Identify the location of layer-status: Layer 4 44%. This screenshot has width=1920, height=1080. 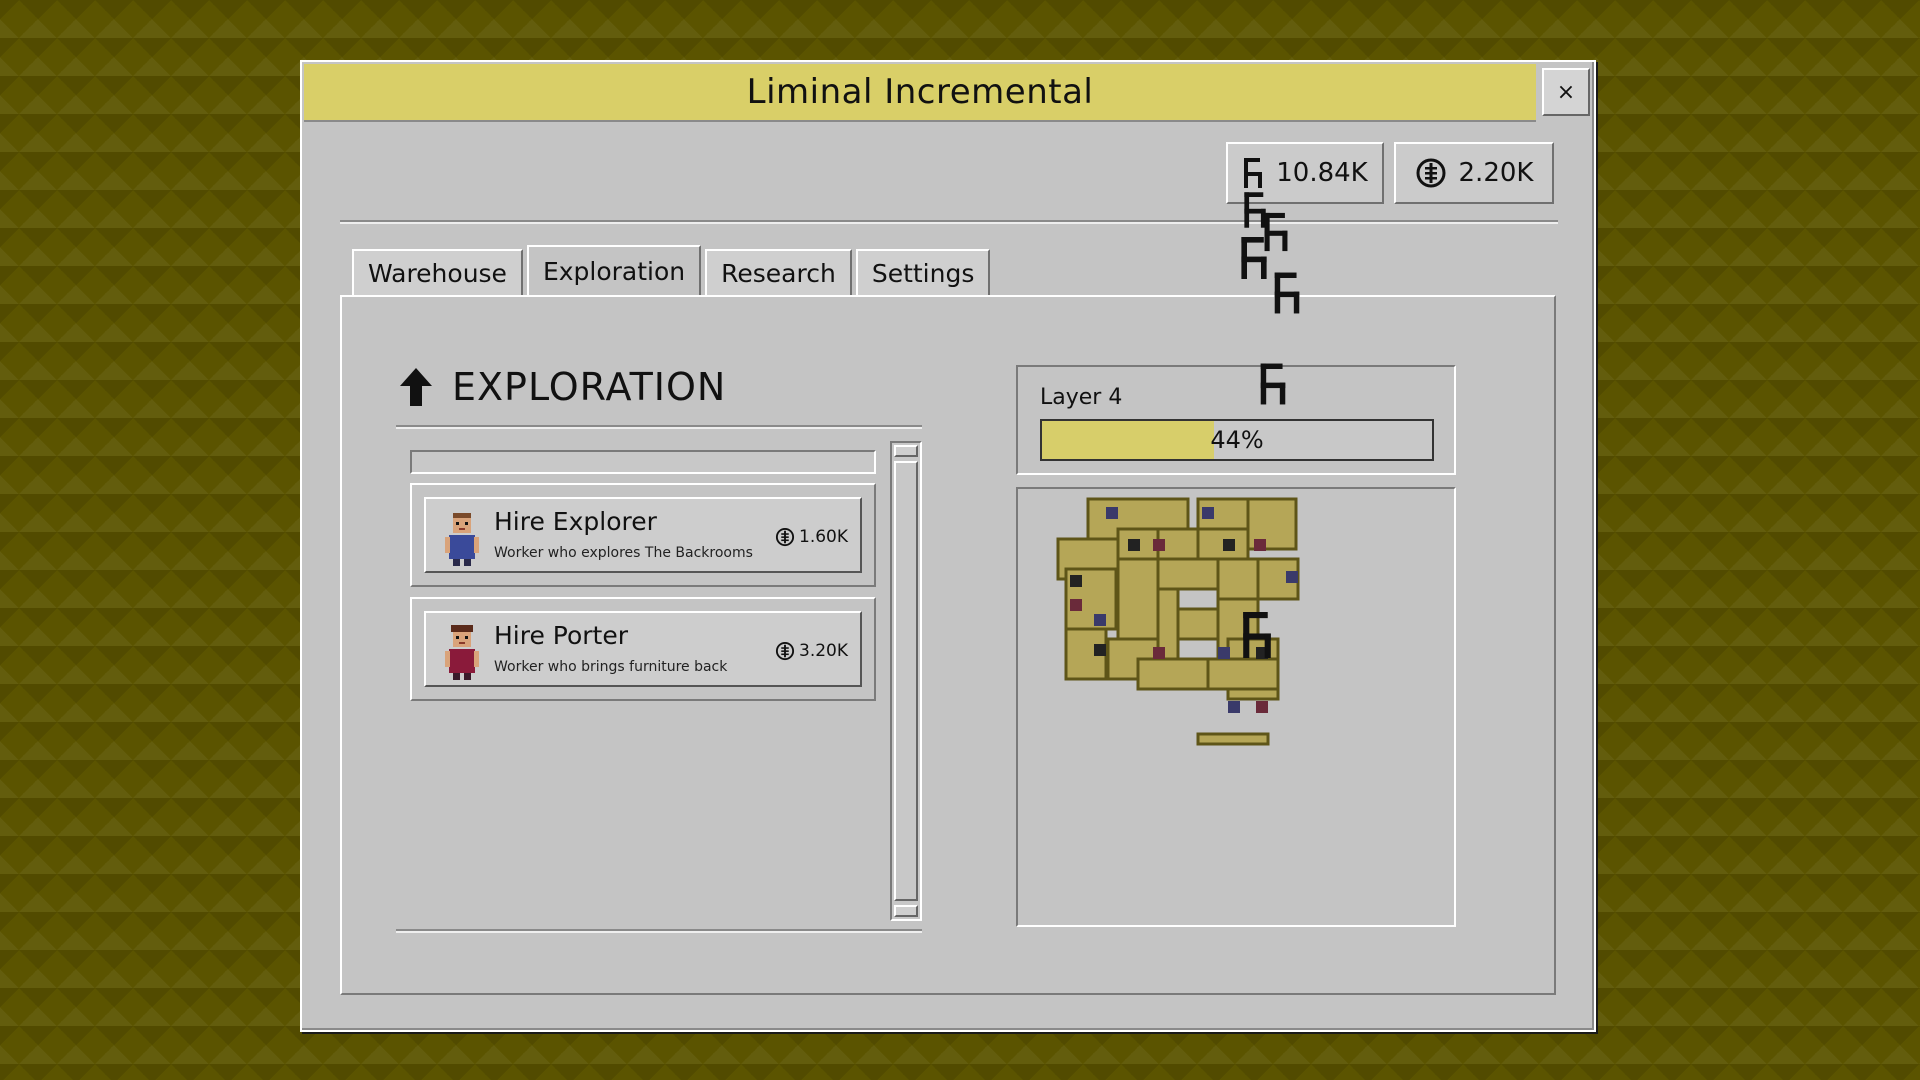
(1236, 420).